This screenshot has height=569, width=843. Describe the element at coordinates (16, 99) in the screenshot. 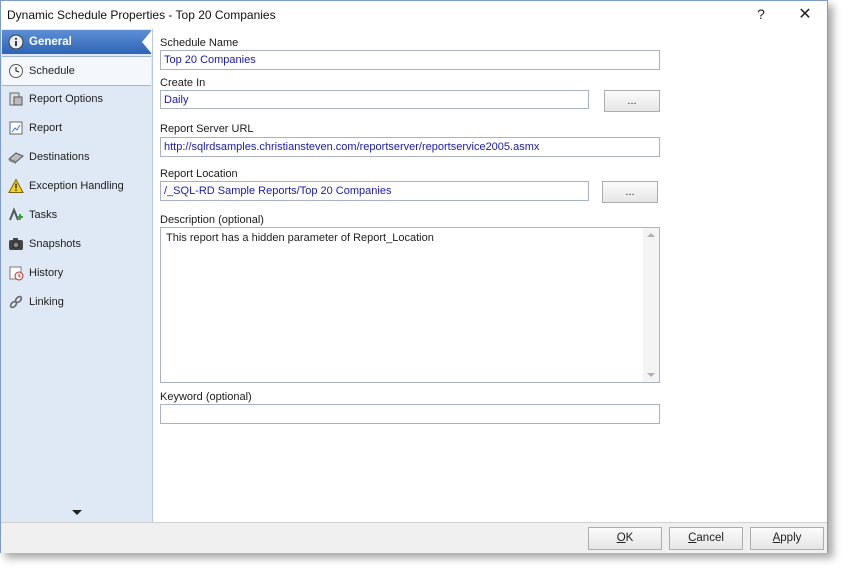

I see `report-options-icon` at that location.